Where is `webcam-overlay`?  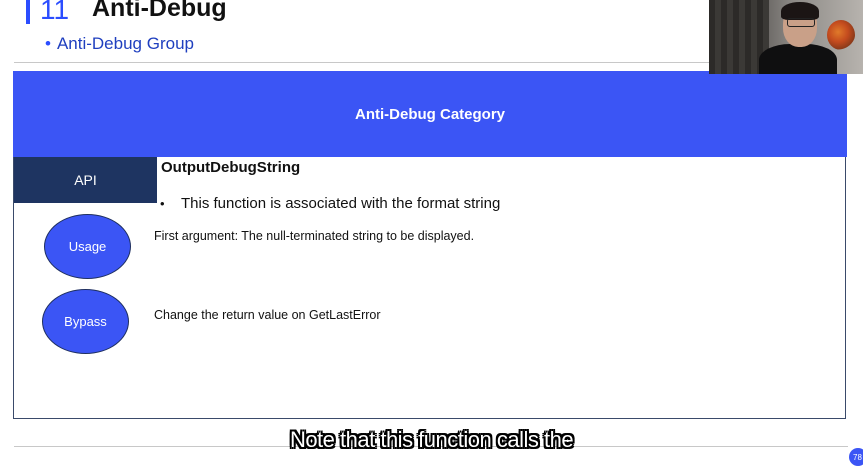
webcam-overlay is located at coordinates (786, 37).